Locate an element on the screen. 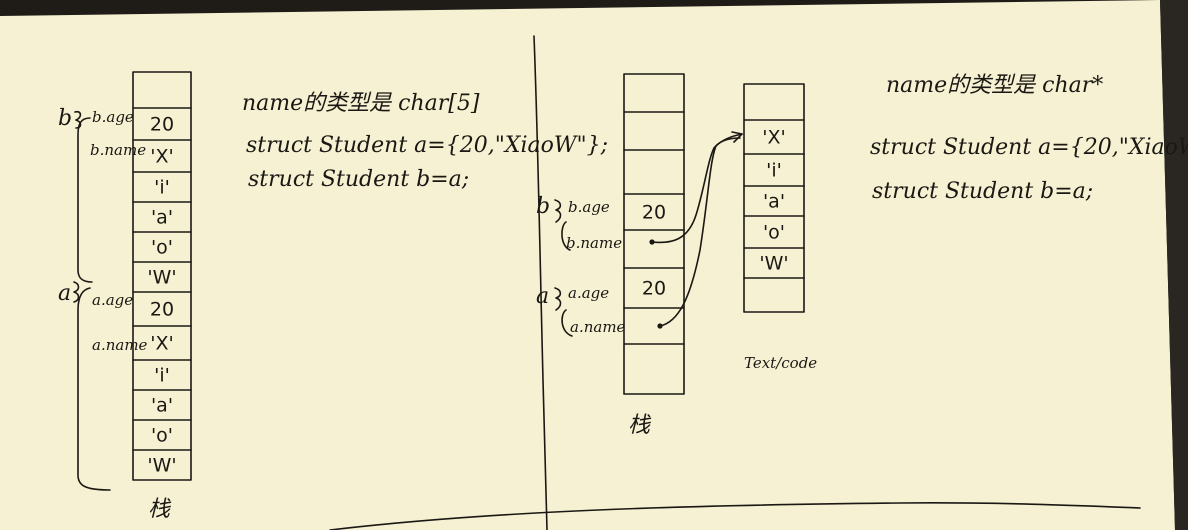  left-code-line-2: struct Student a={20,"XiaoW"}; is located at coordinates (427, 145).